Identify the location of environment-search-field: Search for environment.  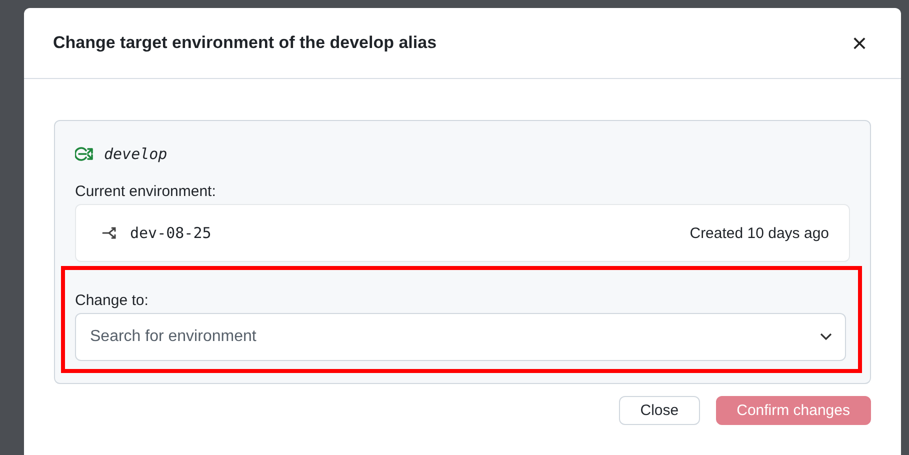
(460, 337).